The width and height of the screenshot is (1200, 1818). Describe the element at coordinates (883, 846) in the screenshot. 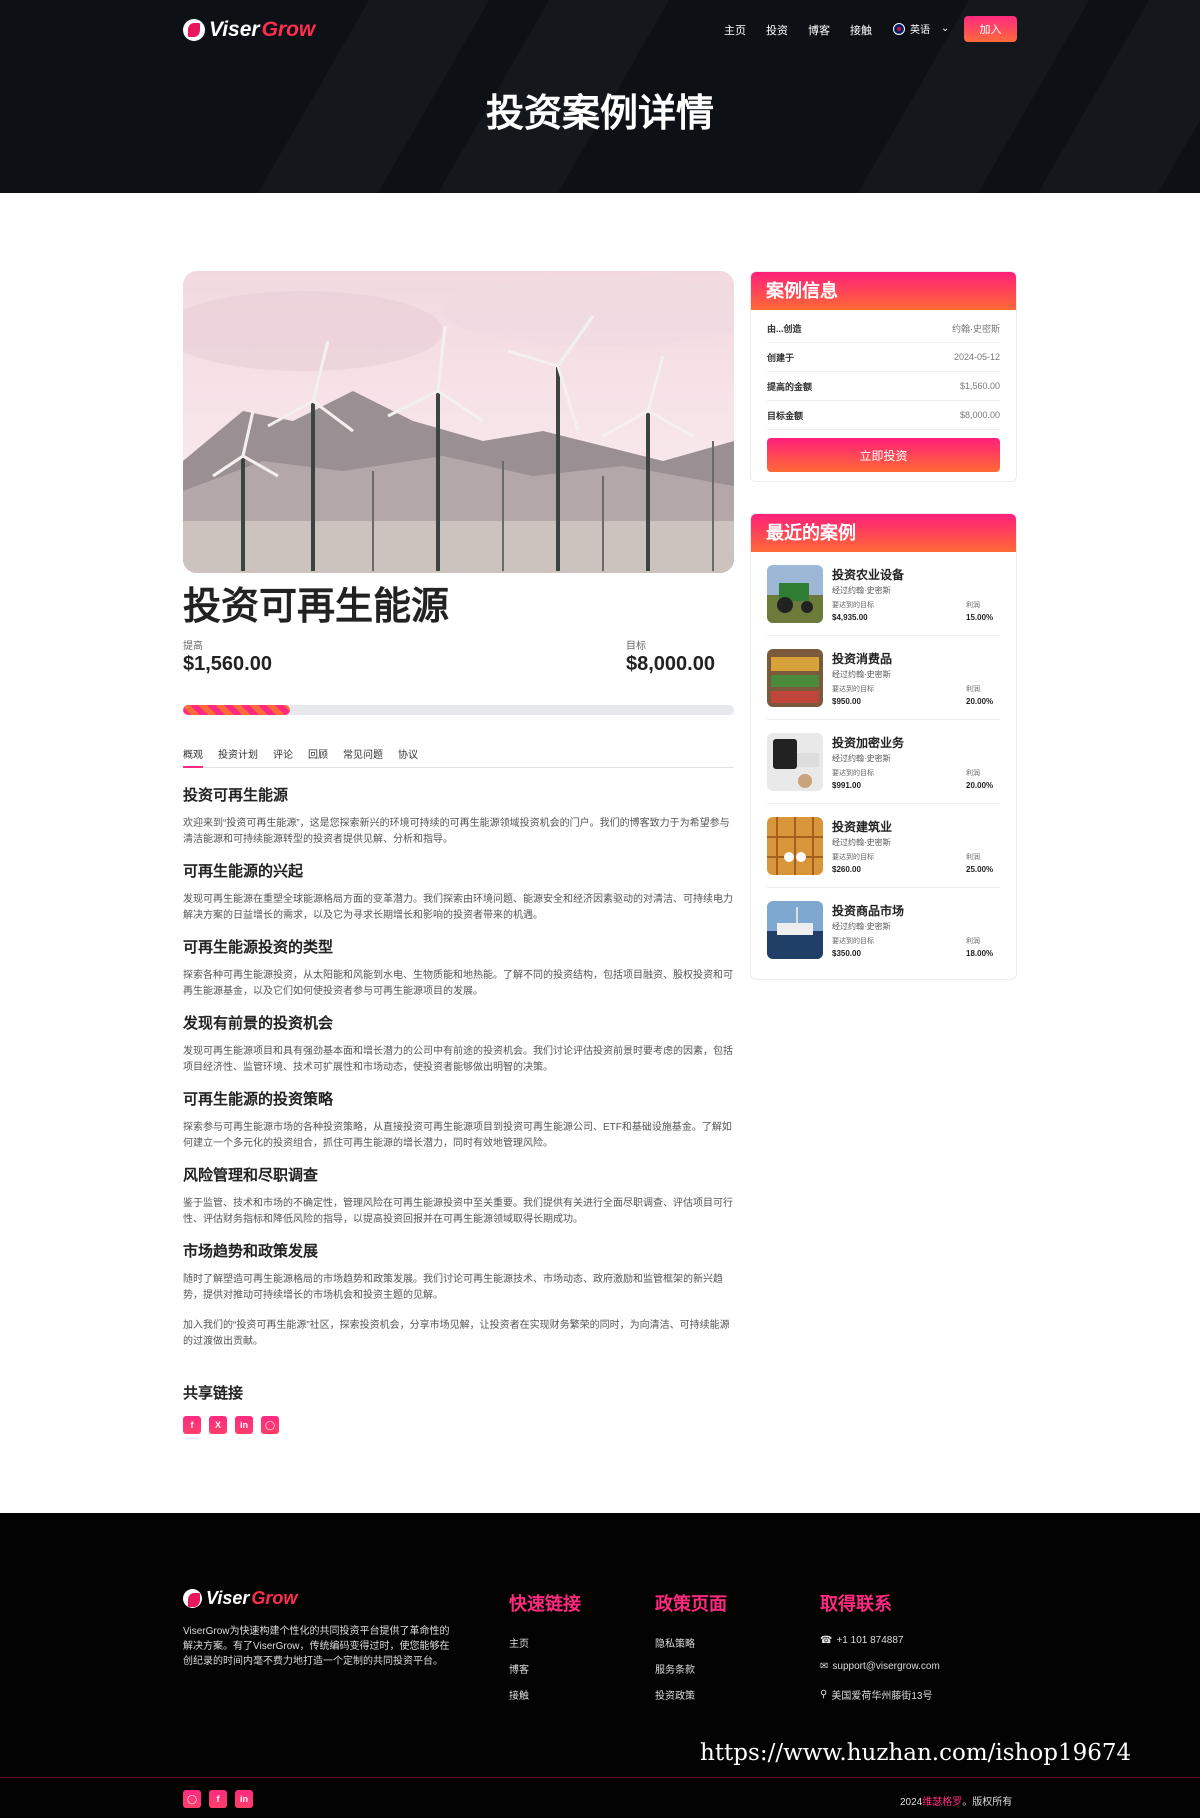

I see `recent-case-item: 投资建筑业 经过约翰·史密斯 要达到的目标 $260.00 利润 25.00%` at that location.